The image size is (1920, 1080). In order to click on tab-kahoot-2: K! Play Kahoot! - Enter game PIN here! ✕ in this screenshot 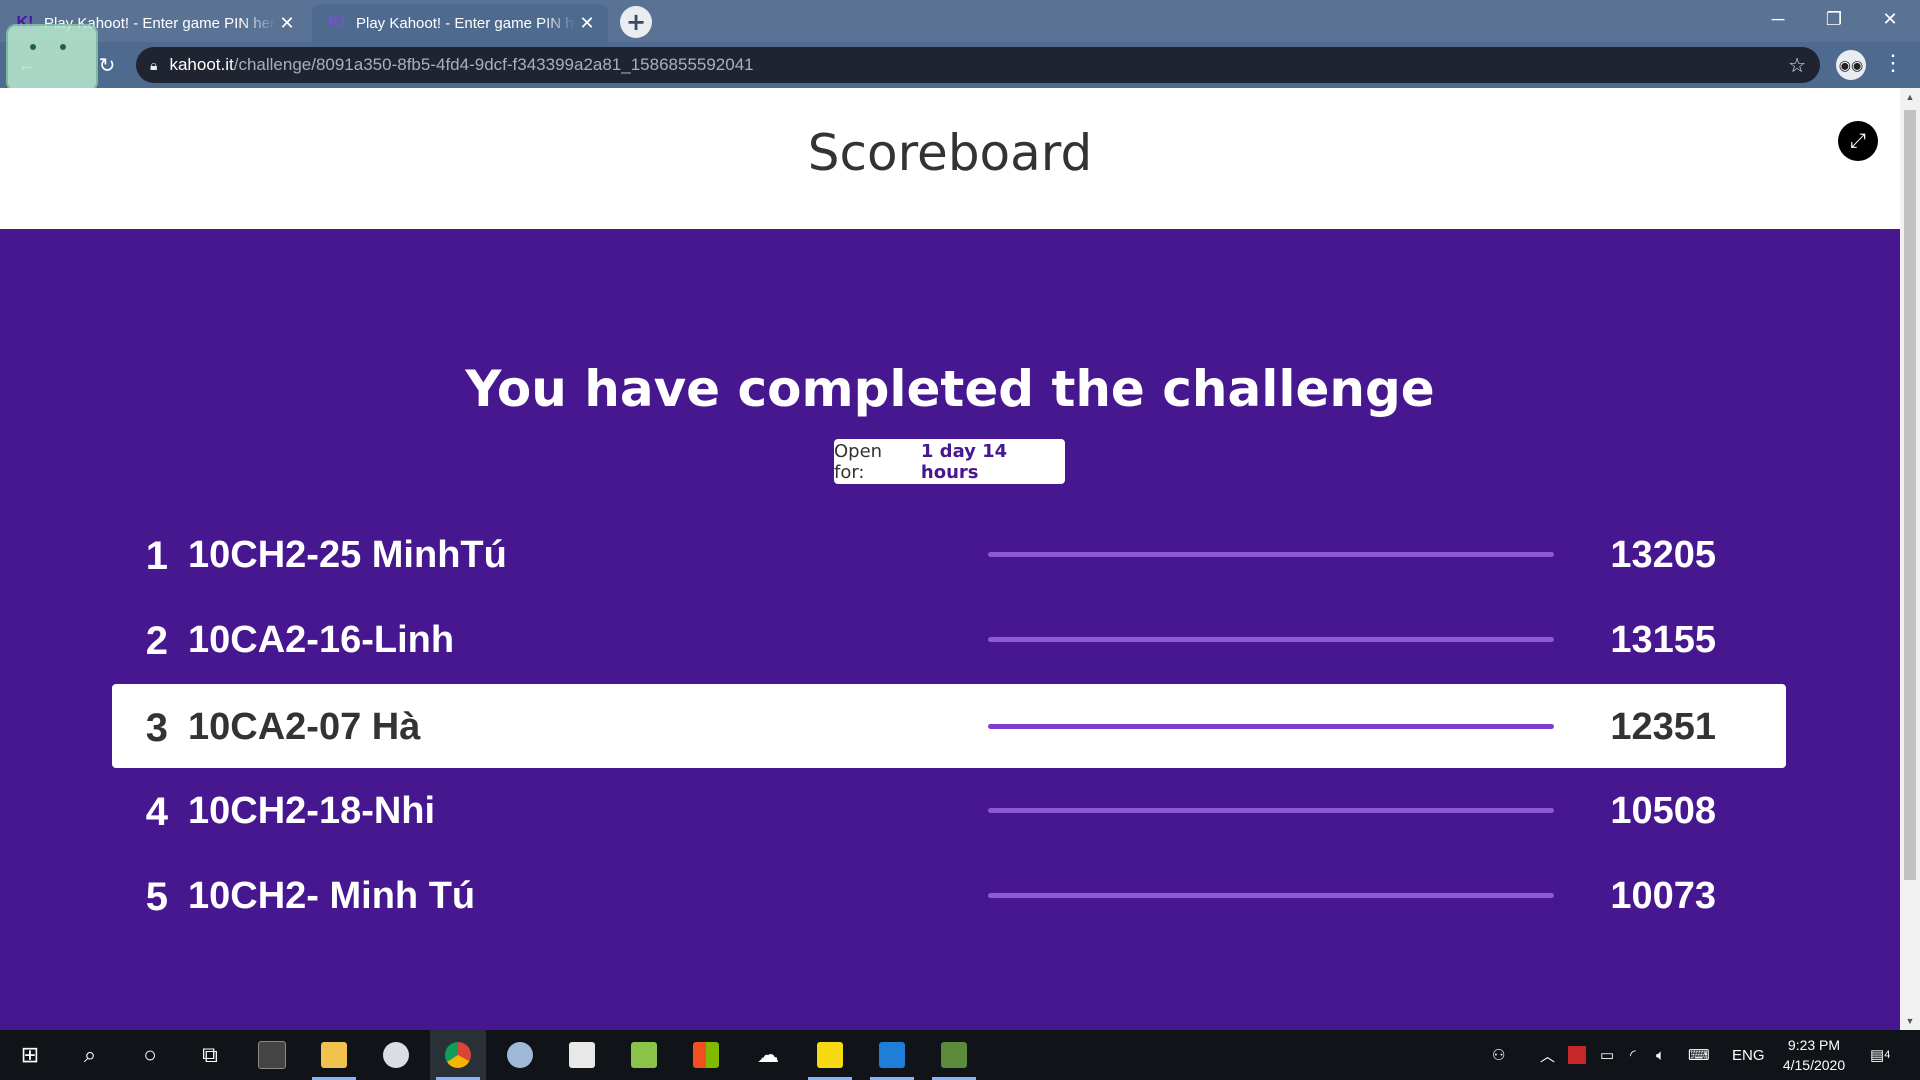, I will do `click(460, 23)`.